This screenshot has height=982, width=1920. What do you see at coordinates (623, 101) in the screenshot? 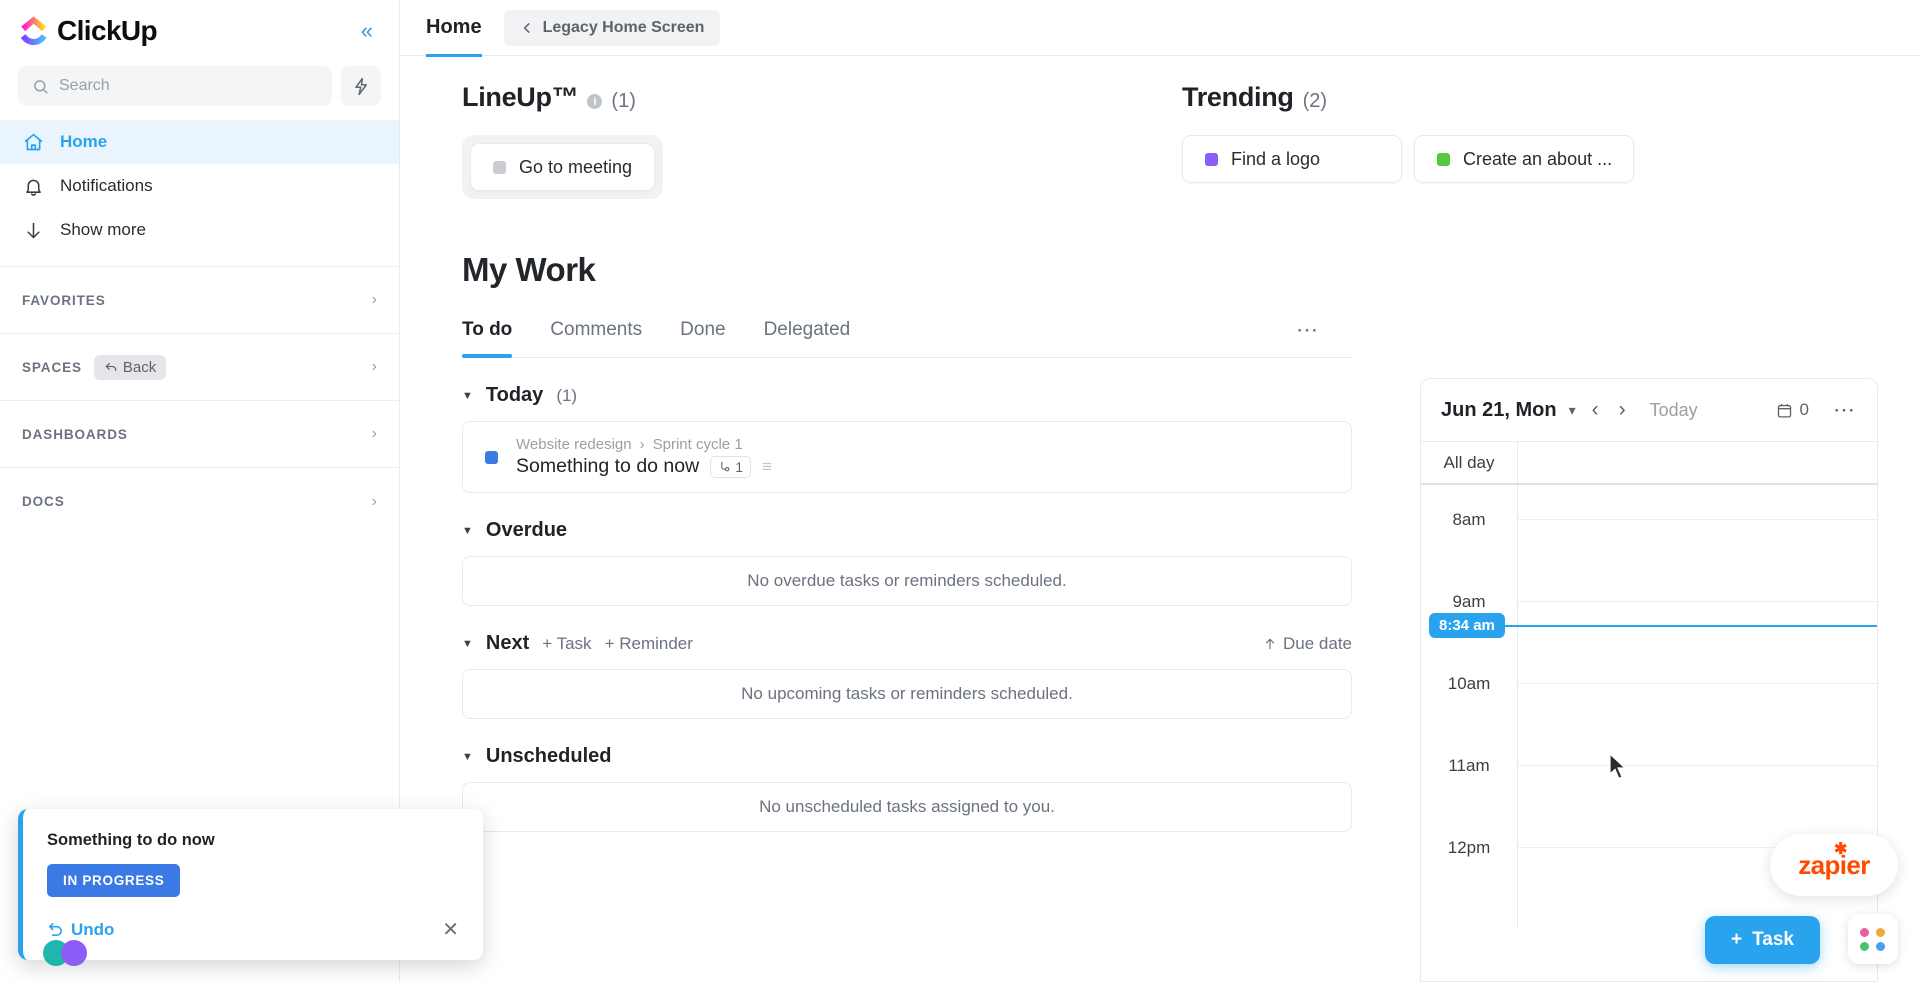
I see `lineup-count: (1)` at bounding box center [623, 101].